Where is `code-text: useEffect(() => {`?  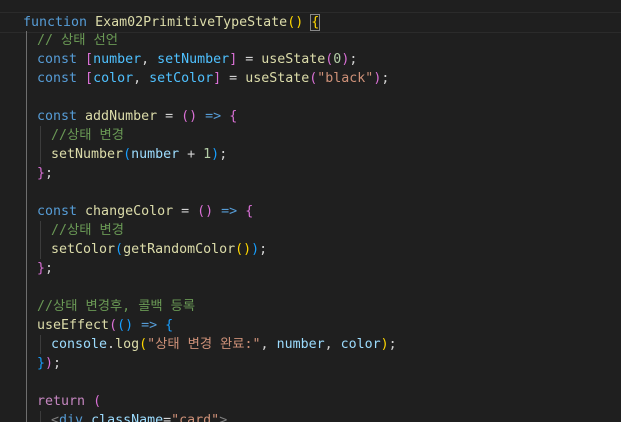 code-text: useEffect(() => { is located at coordinates (105, 325).